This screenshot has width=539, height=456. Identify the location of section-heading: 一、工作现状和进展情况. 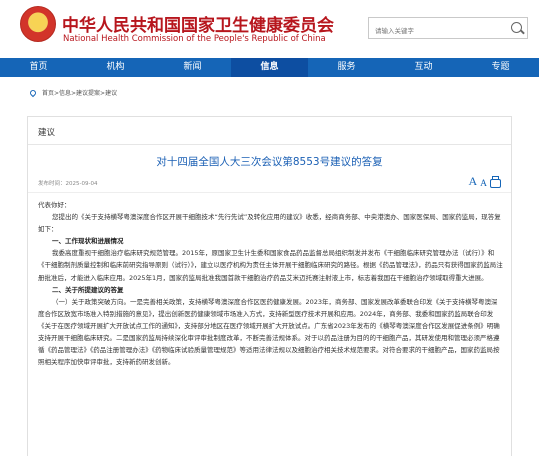
(88, 241).